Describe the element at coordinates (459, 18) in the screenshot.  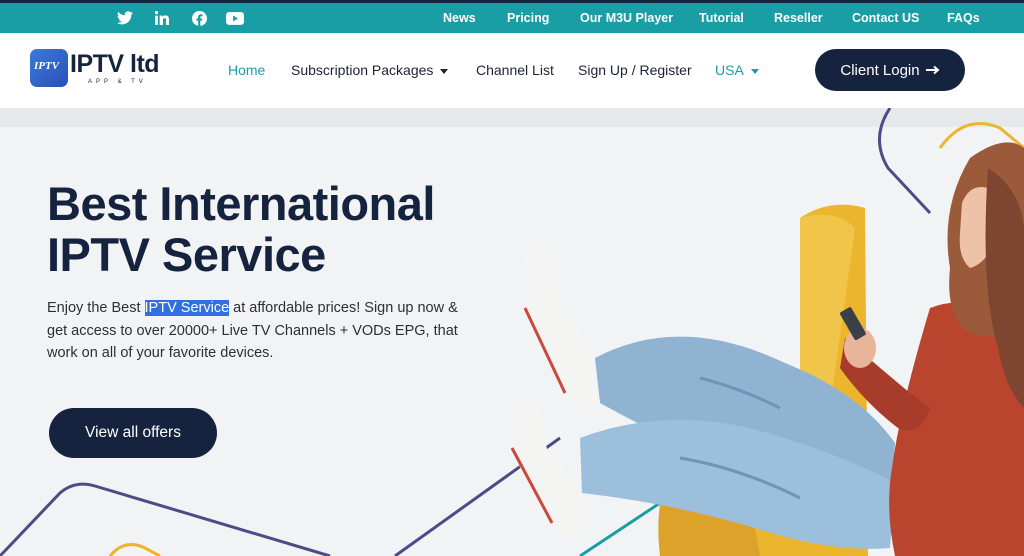
I see `topnav-news: News` at that location.